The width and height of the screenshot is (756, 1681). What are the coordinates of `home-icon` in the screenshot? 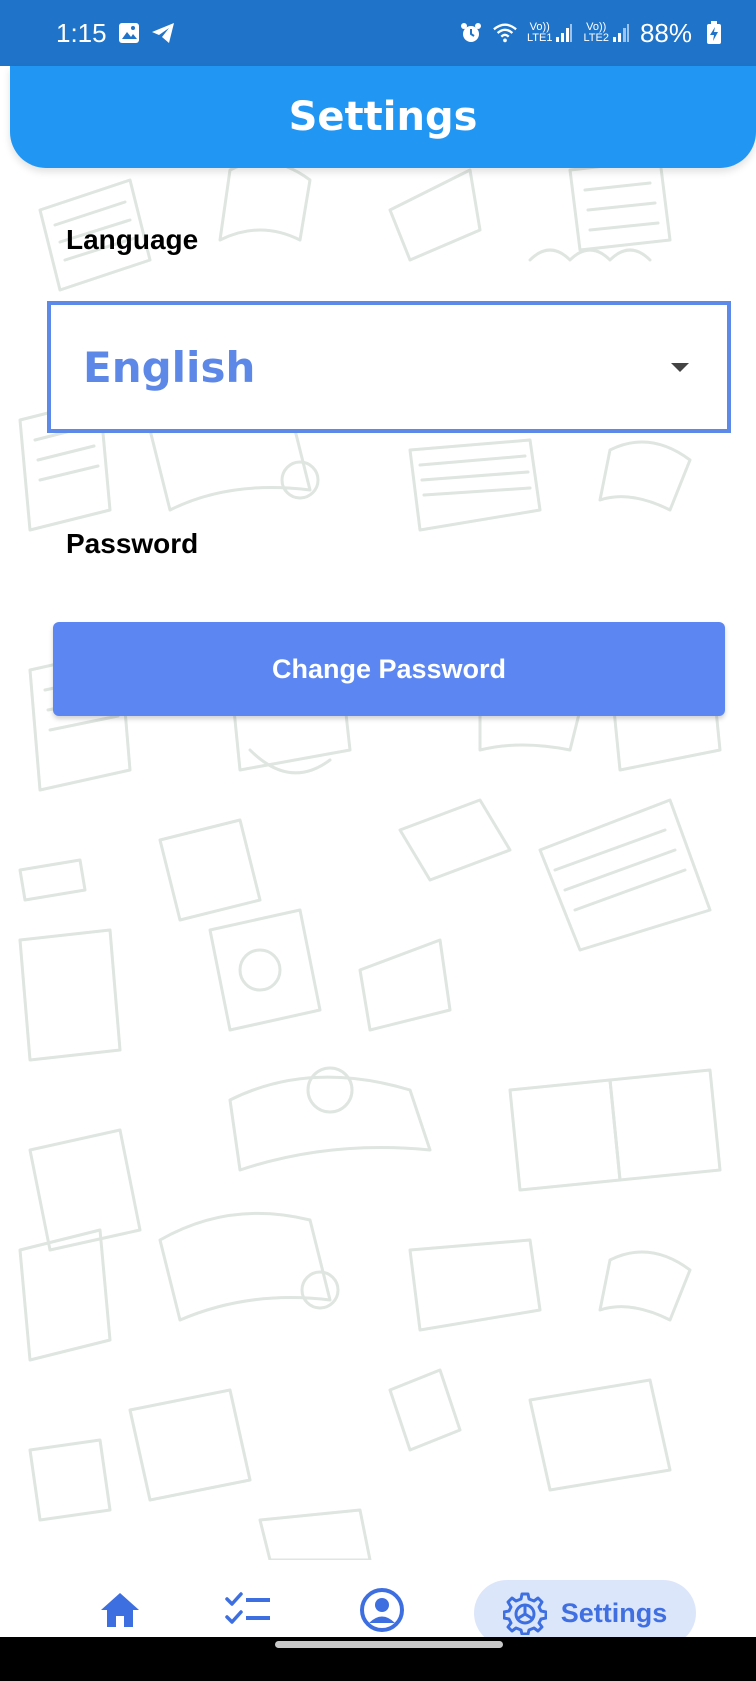 It's located at (120, 1610).